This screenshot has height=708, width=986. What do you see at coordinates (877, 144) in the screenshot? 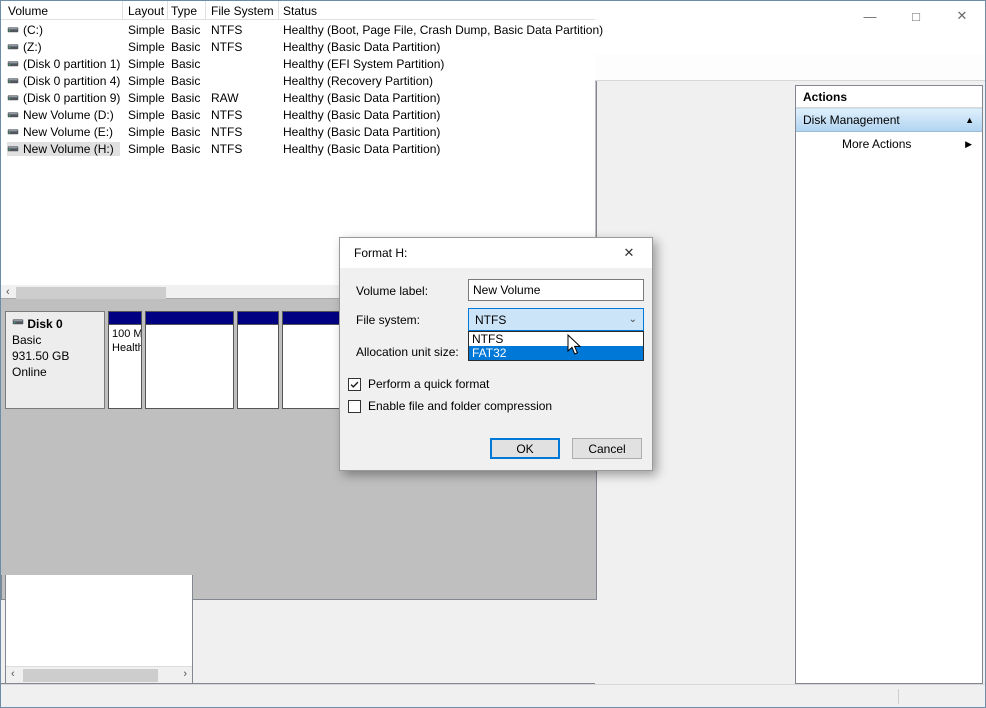
I see `more-actions-label: More Actions` at bounding box center [877, 144].